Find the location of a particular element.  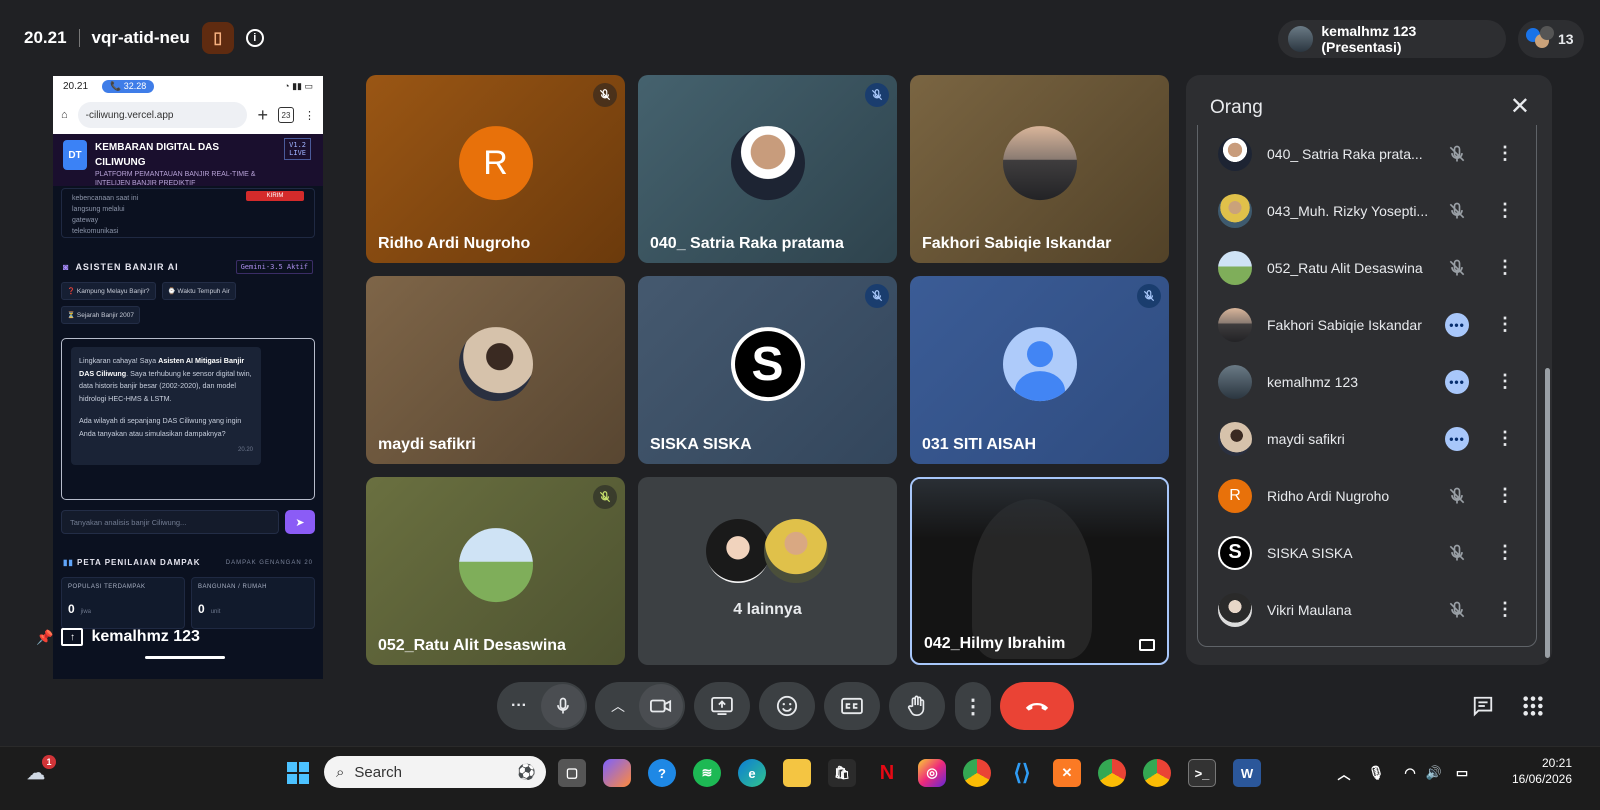

participant-tile: S SISKA SISKA is located at coordinates (767, 370).